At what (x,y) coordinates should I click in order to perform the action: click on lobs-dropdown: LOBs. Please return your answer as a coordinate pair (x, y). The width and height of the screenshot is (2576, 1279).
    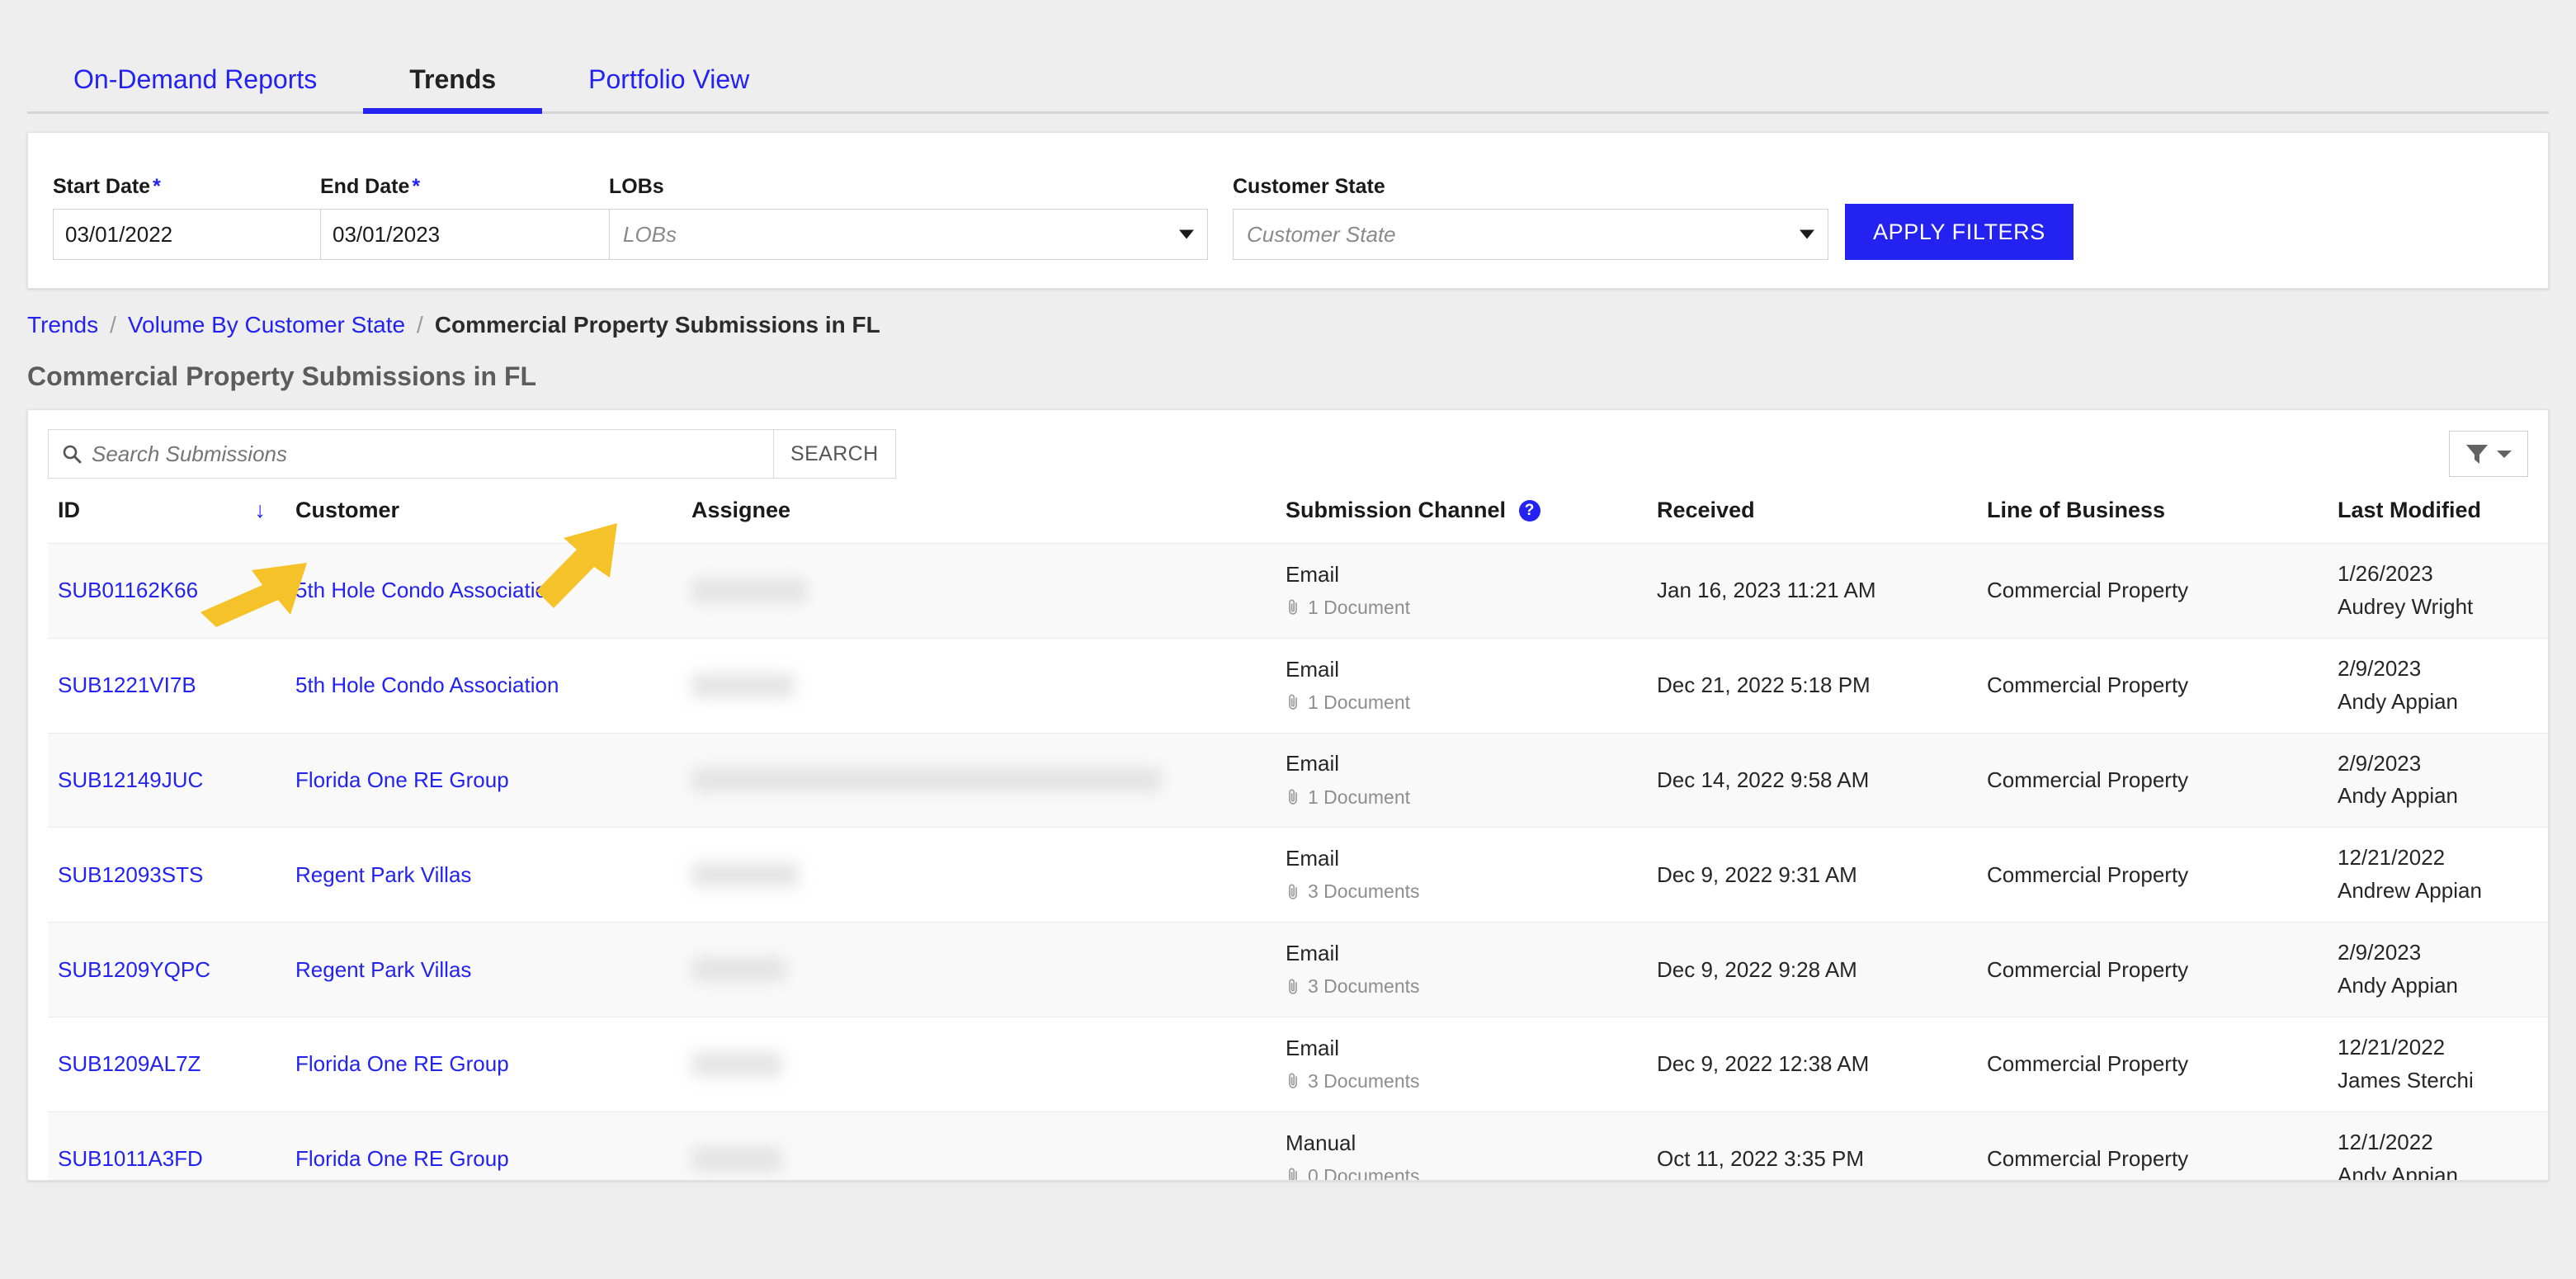
    Looking at the image, I should click on (908, 234).